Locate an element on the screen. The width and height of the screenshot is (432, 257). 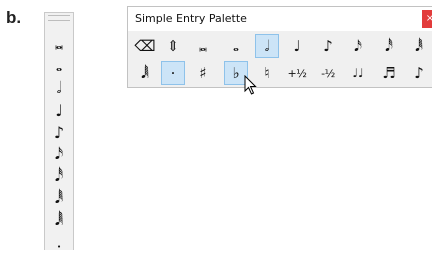
window-titlebar: Simple Entry Palette × is located at coordinates (280, 19).